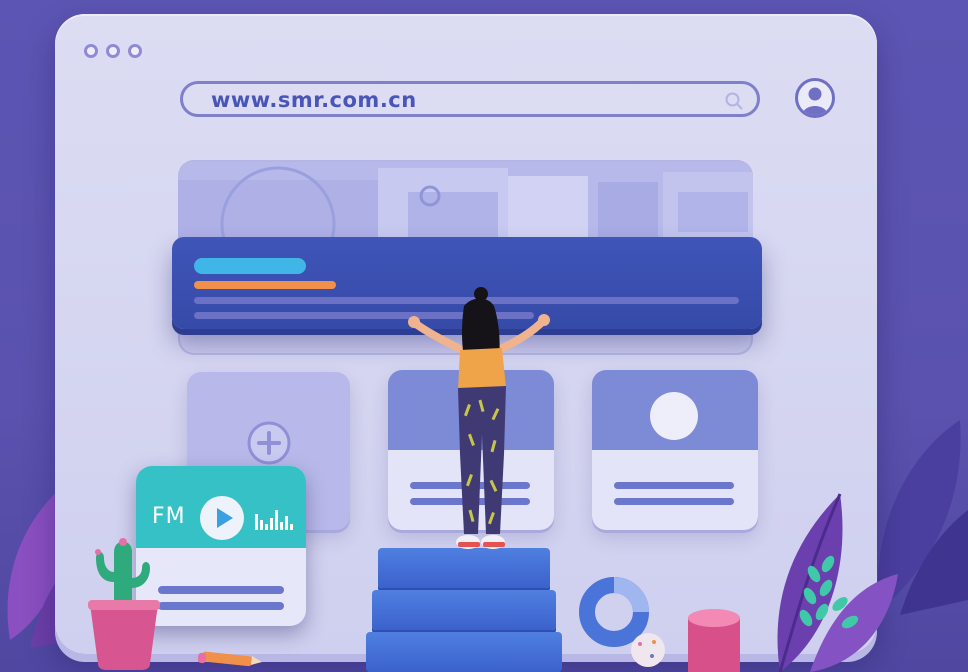 This screenshot has height=672, width=968. What do you see at coordinates (265, 285) in the screenshot?
I see `hero-subtitle-bar` at bounding box center [265, 285].